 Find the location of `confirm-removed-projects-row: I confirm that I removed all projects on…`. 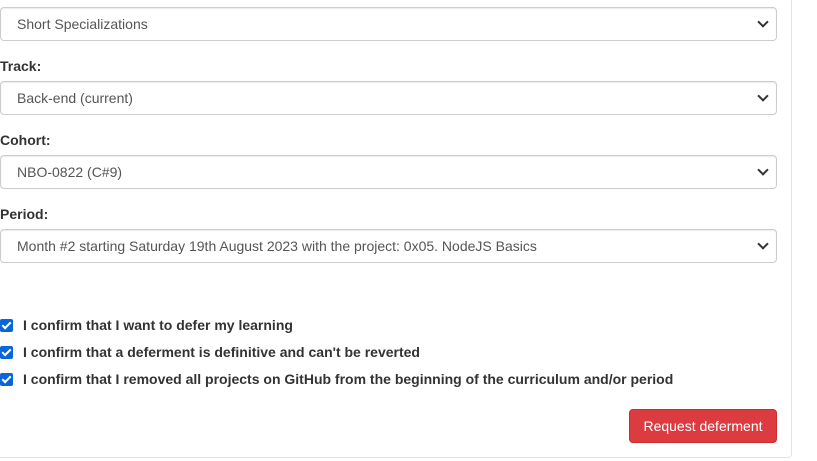

confirm-removed-projects-row: I confirm that I removed all projects on… is located at coordinates (336, 379).